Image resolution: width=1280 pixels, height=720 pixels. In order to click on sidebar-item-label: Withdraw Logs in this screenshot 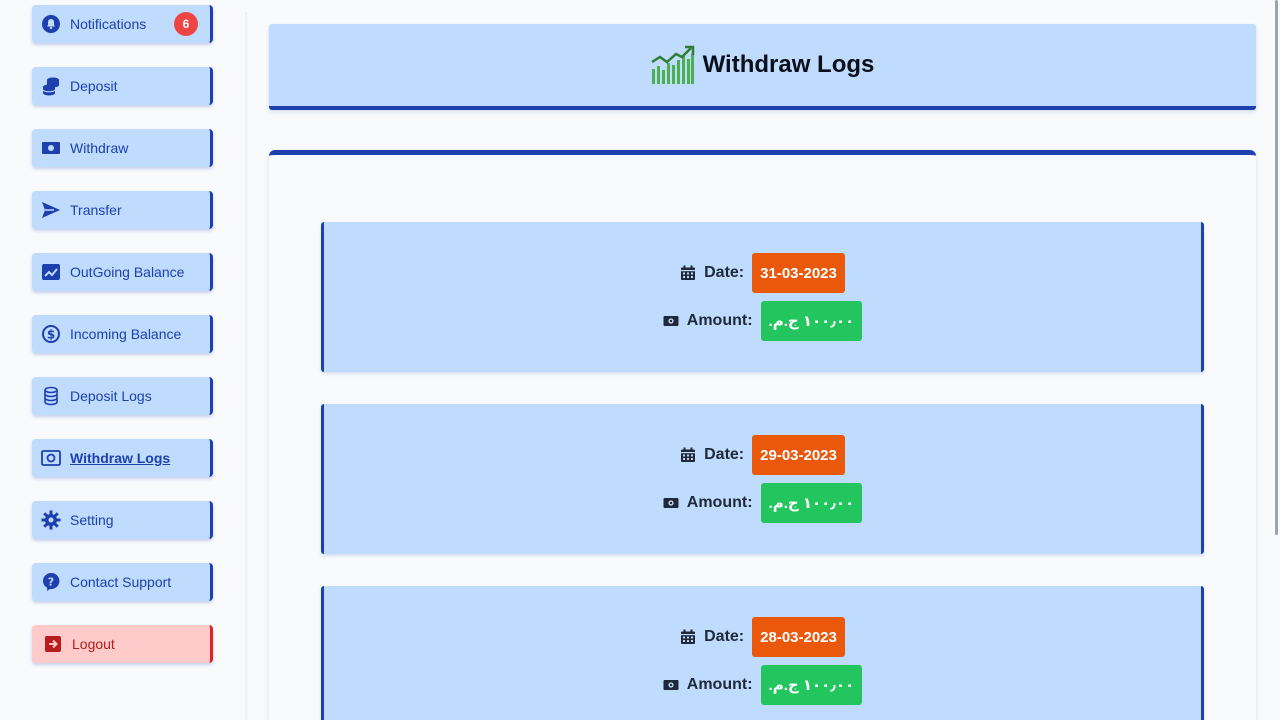, I will do `click(120, 458)`.